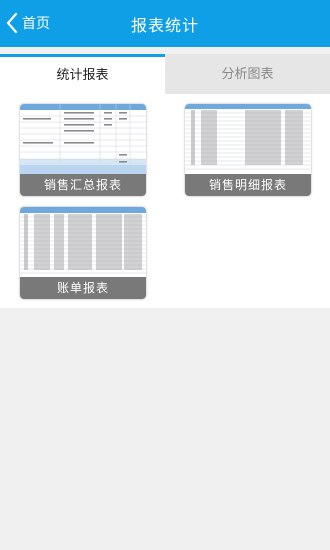  What do you see at coordinates (83, 288) in the screenshot?
I see `bill-report-label: 账单报表` at bounding box center [83, 288].